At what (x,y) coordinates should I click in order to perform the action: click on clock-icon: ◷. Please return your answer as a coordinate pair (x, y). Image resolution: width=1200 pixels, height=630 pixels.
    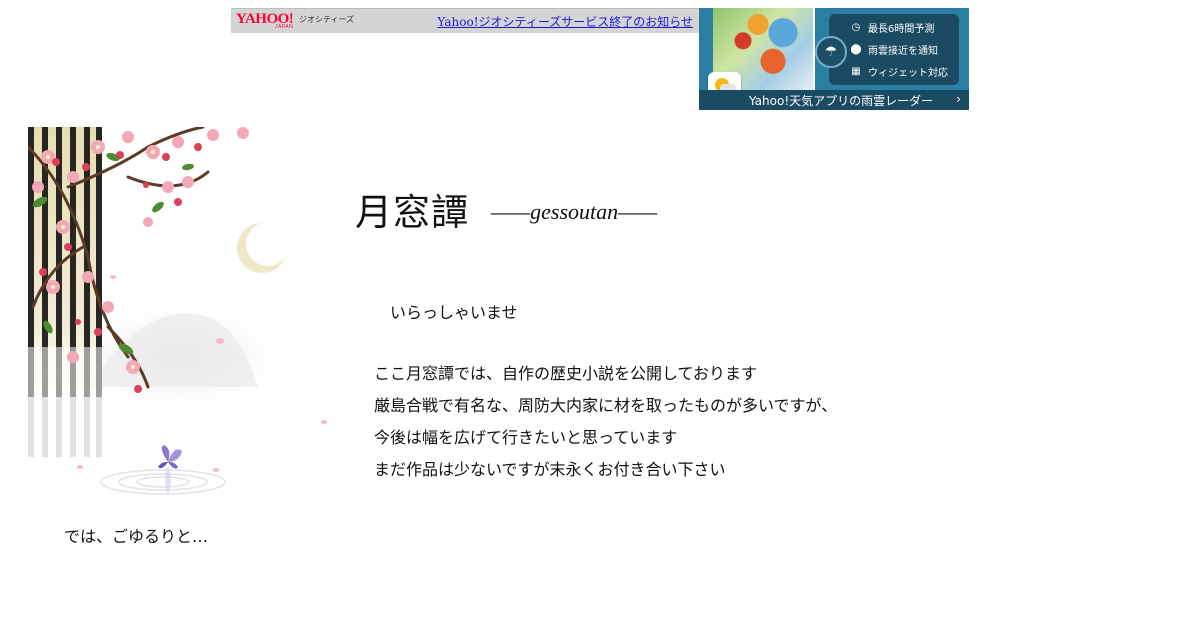
    Looking at the image, I should click on (856, 27).